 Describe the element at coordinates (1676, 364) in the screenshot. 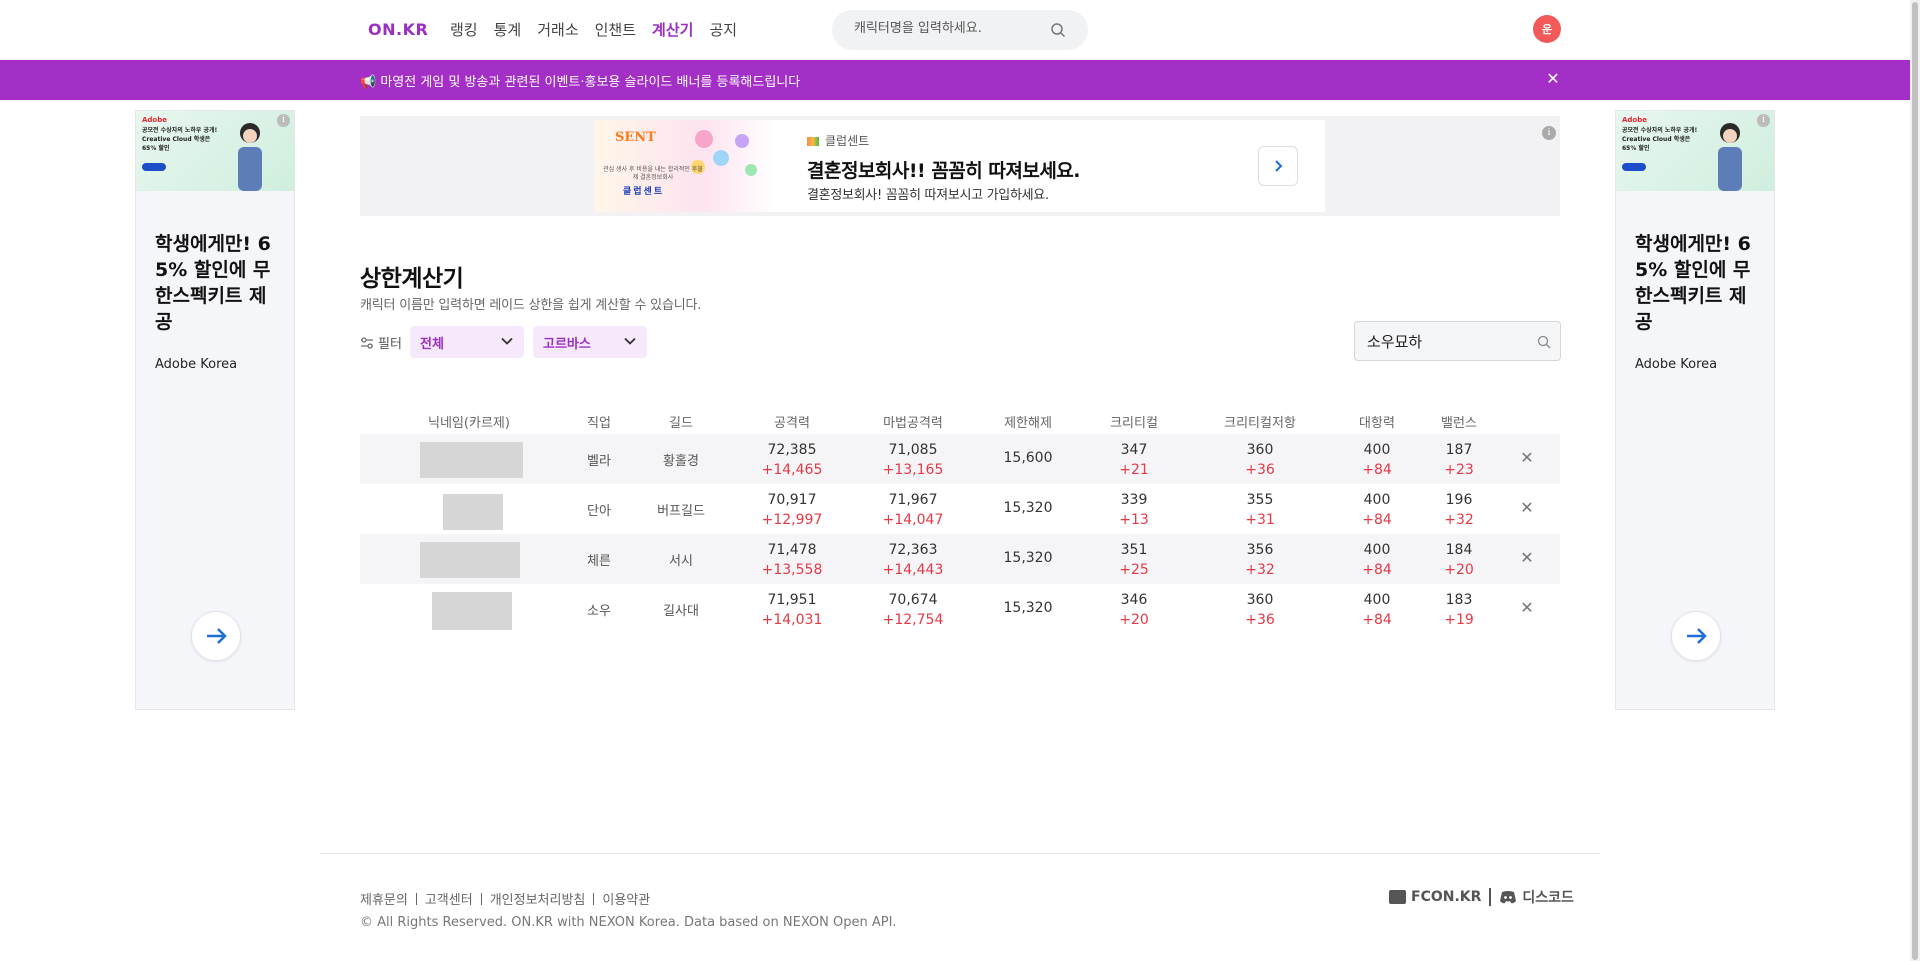

I see `ad-company: Adobe Korea` at that location.